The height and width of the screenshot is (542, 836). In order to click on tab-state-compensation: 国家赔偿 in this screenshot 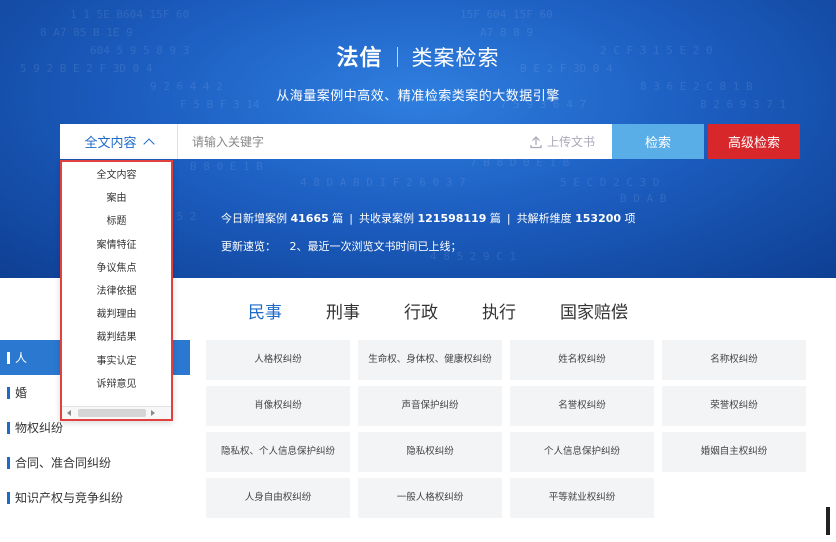, I will do `click(594, 310)`.